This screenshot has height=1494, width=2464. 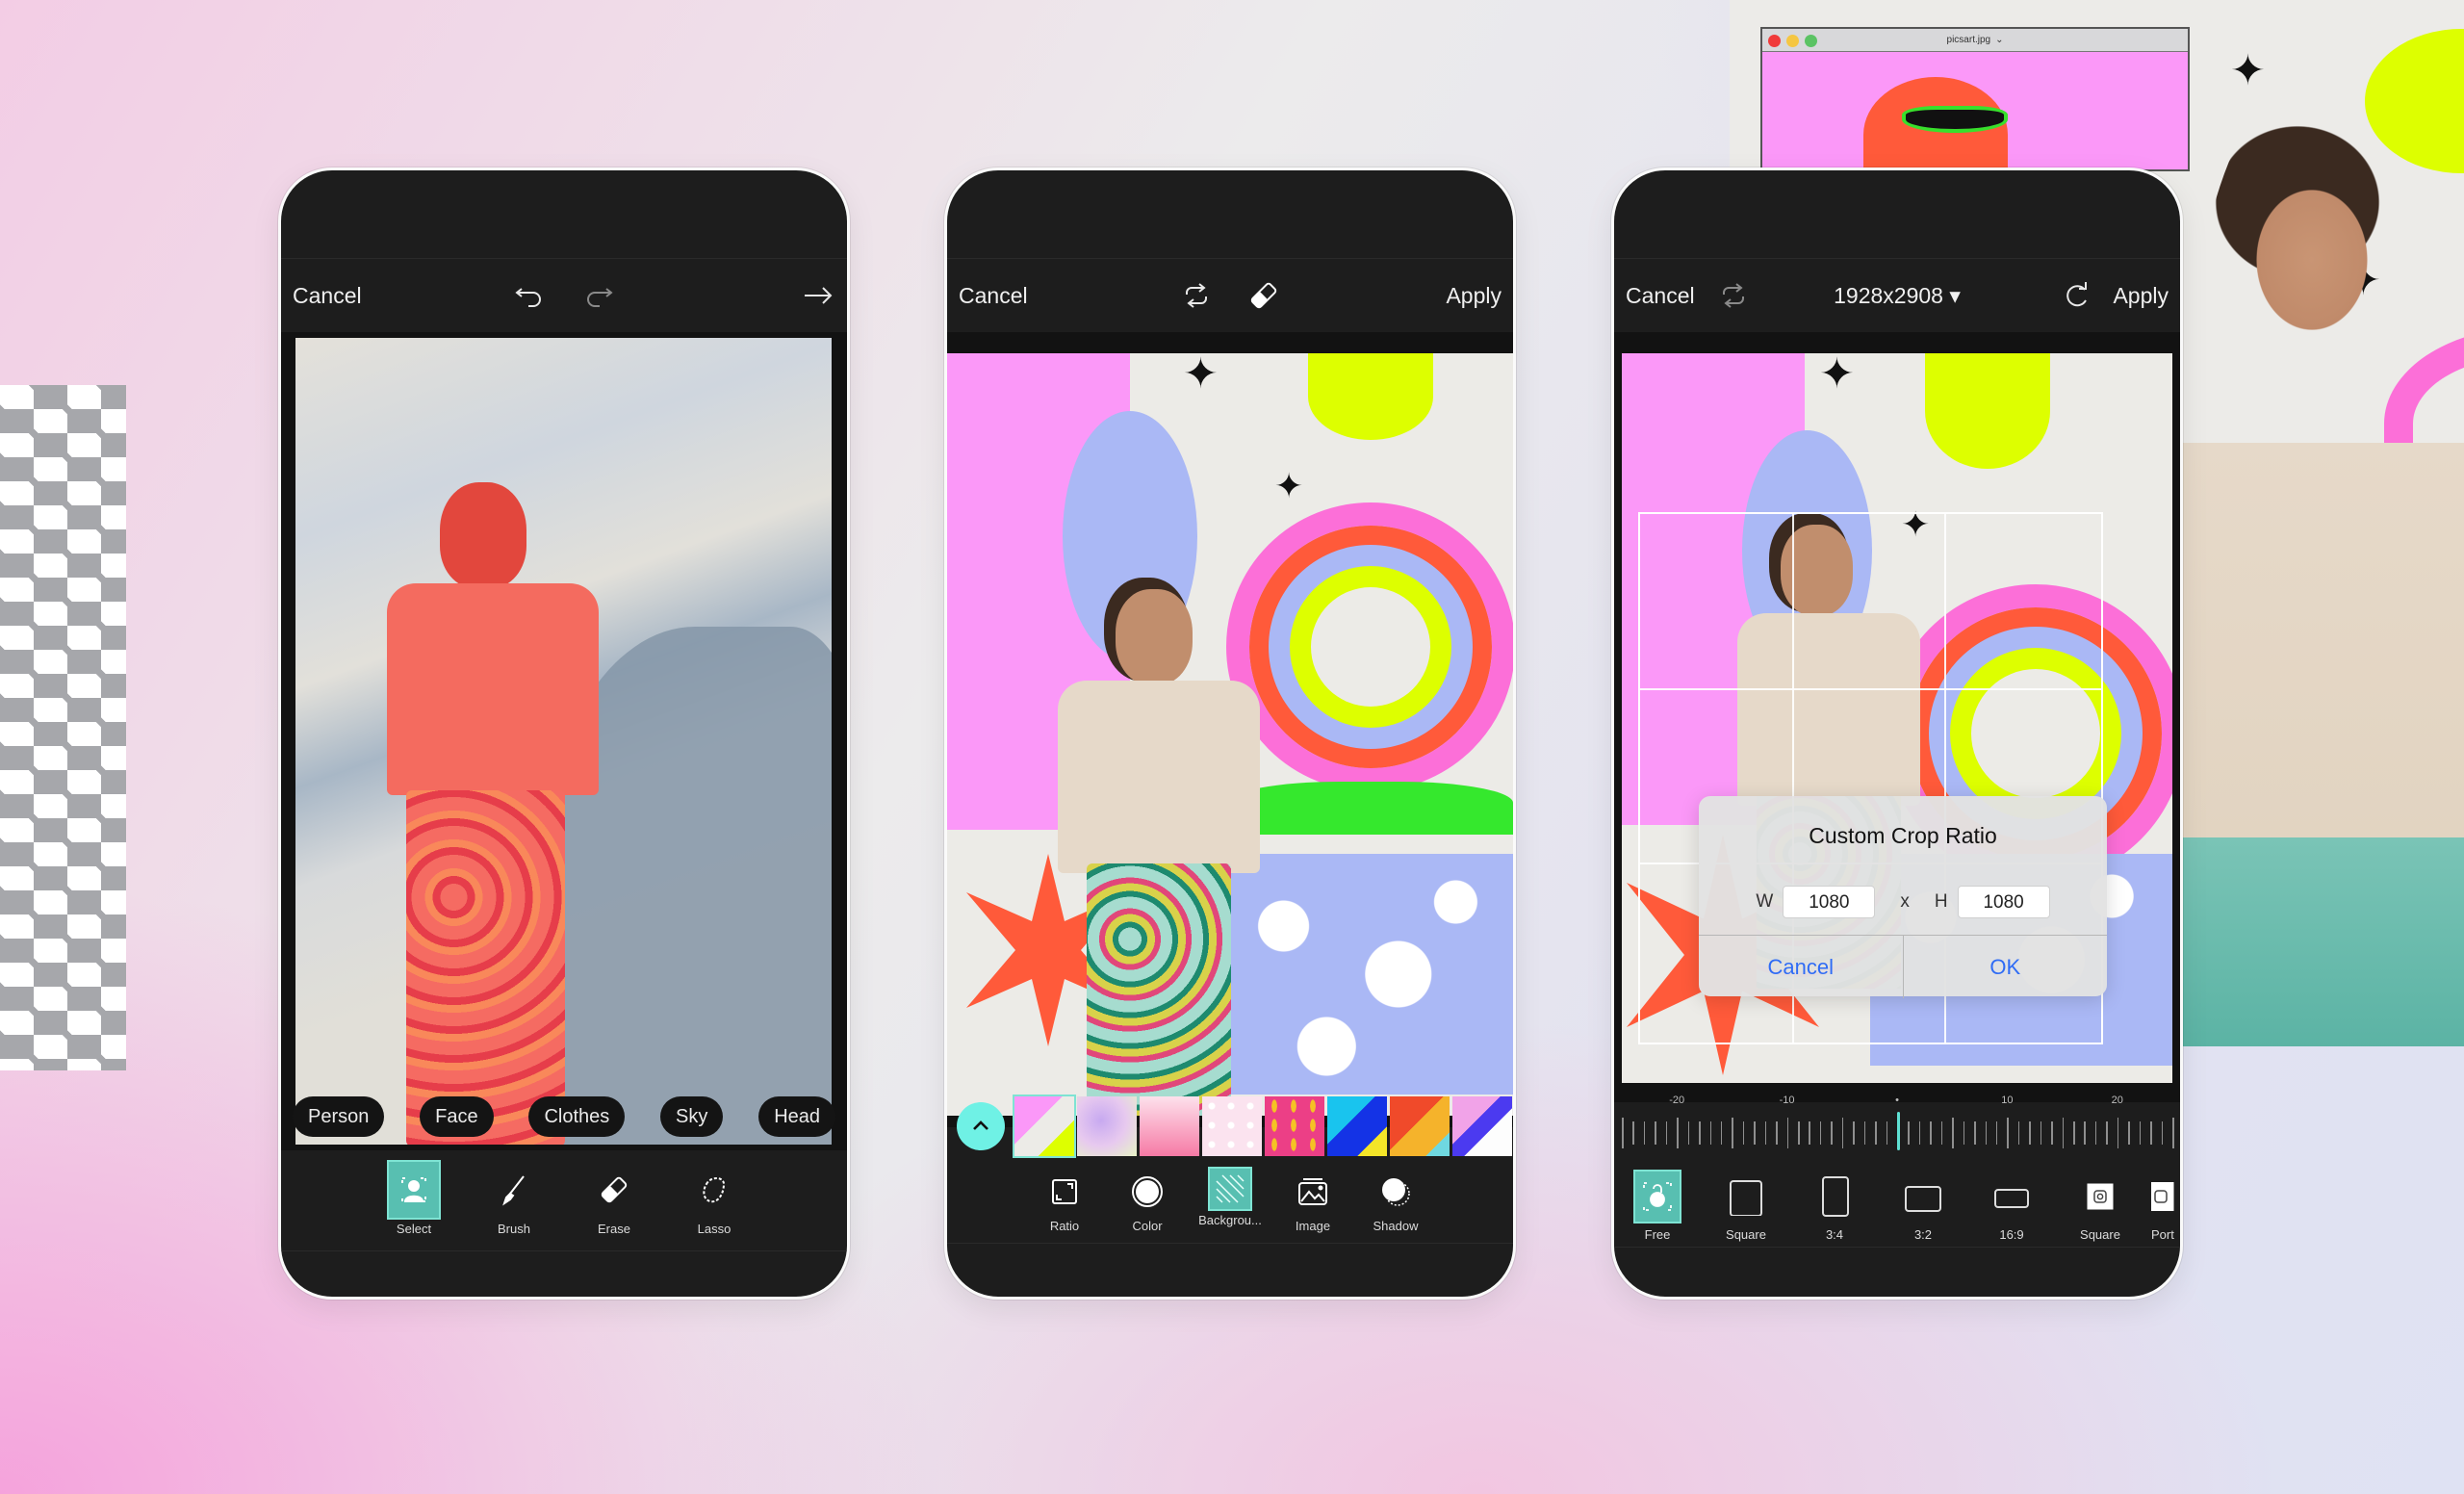 What do you see at coordinates (597, 295) in the screenshot?
I see `redo-icon` at bounding box center [597, 295].